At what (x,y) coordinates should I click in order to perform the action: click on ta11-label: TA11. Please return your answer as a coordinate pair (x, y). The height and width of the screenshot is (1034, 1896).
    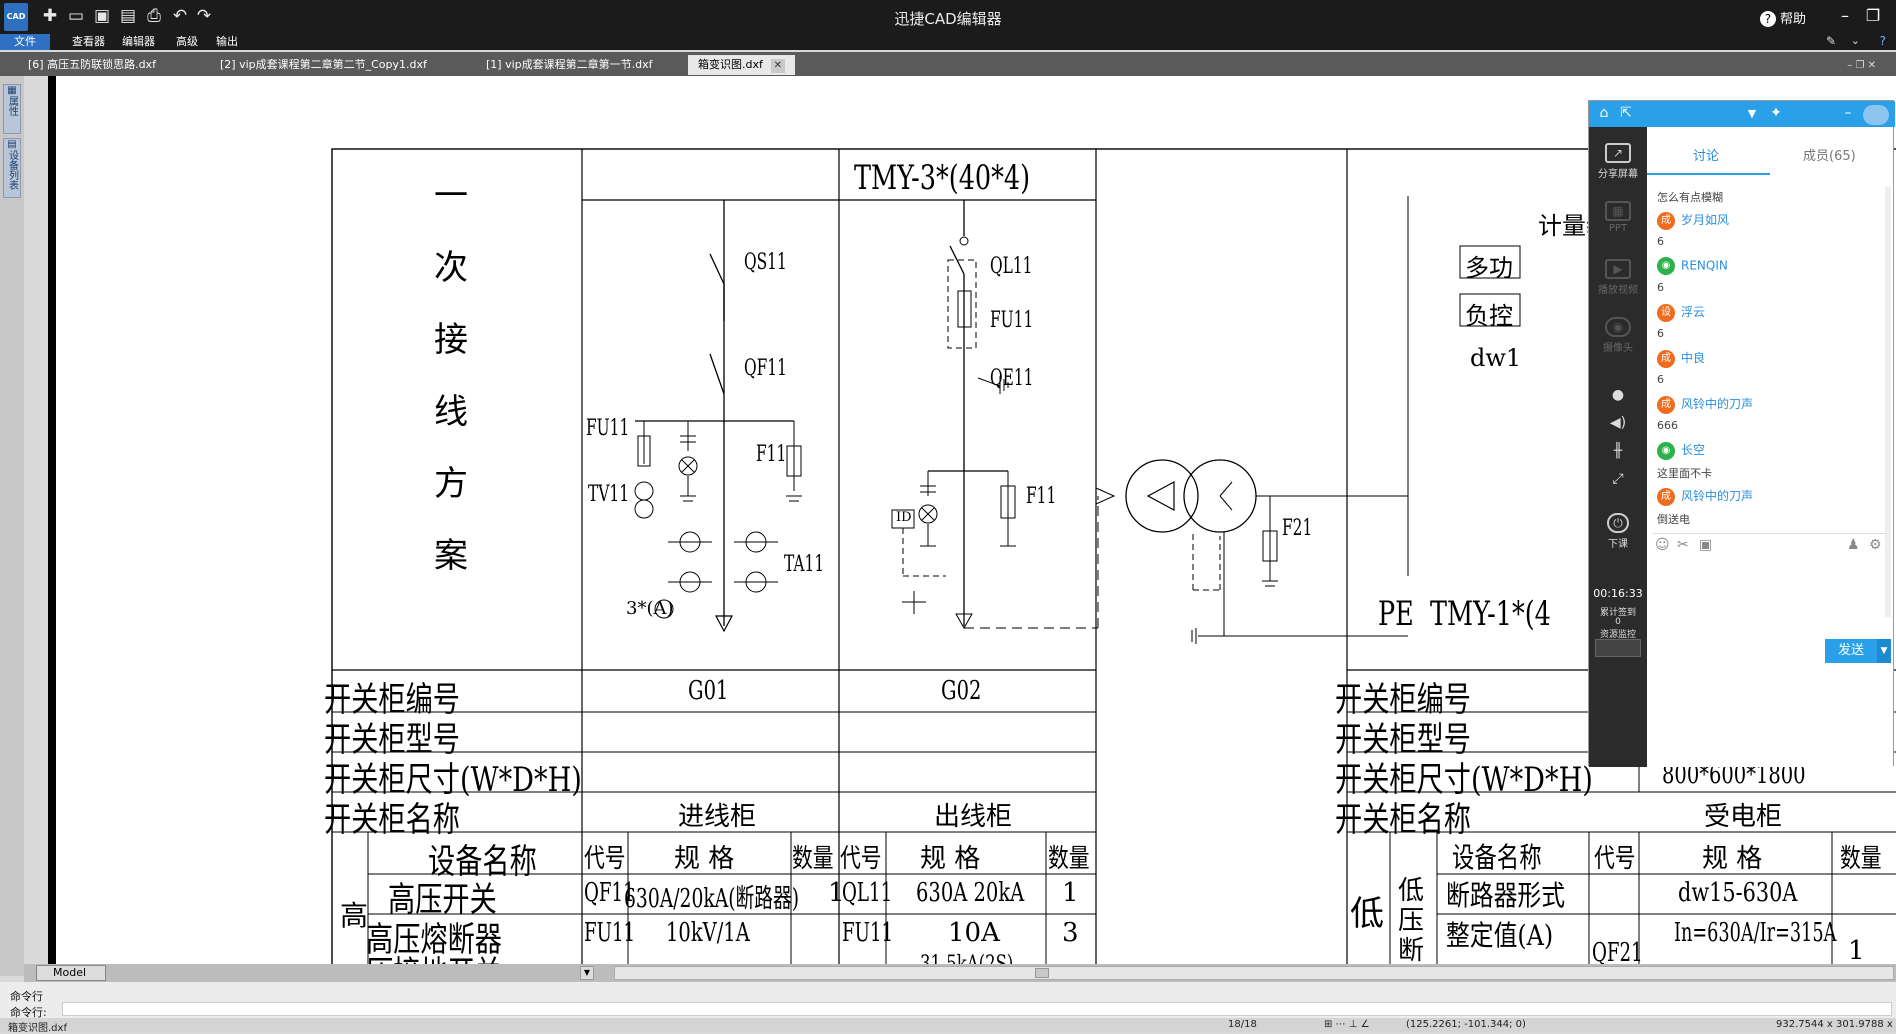
    Looking at the image, I should click on (804, 564).